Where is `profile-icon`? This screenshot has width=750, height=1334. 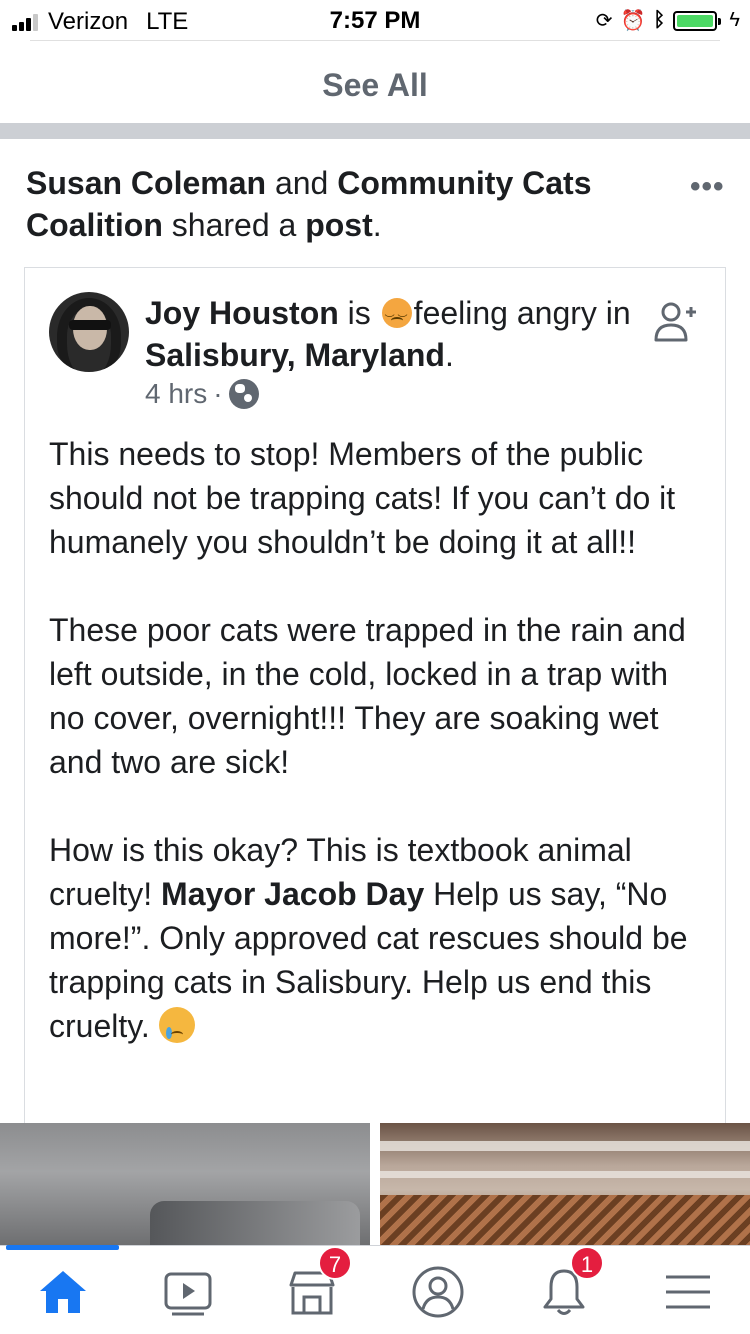
profile-icon is located at coordinates (438, 1292).